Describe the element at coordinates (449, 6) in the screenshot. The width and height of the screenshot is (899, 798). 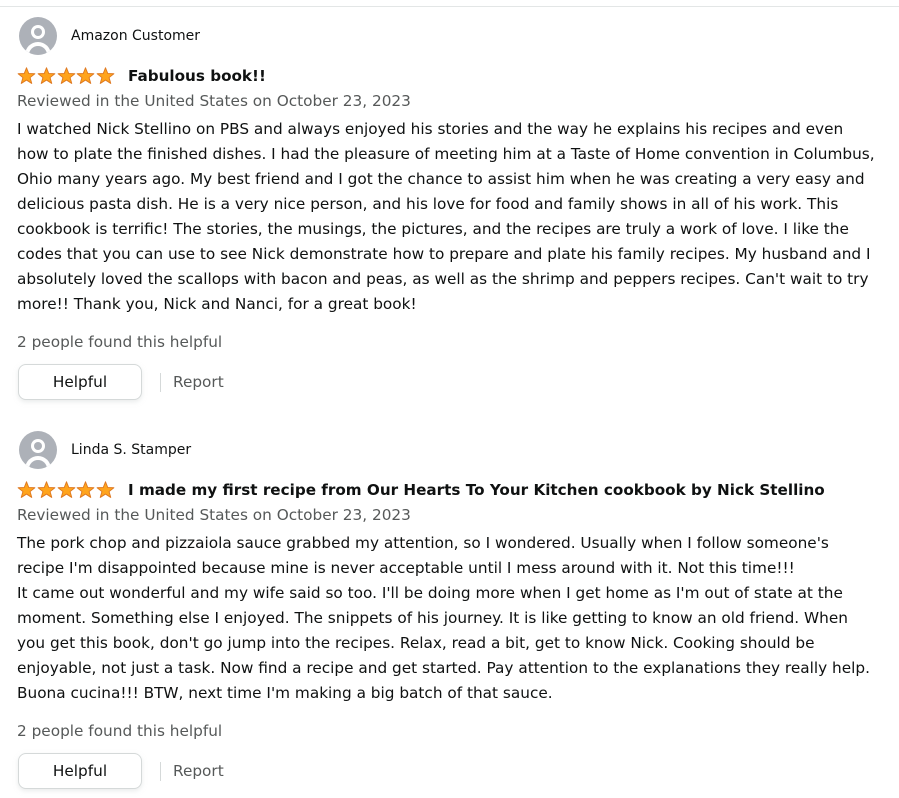
I see `top-divider` at that location.